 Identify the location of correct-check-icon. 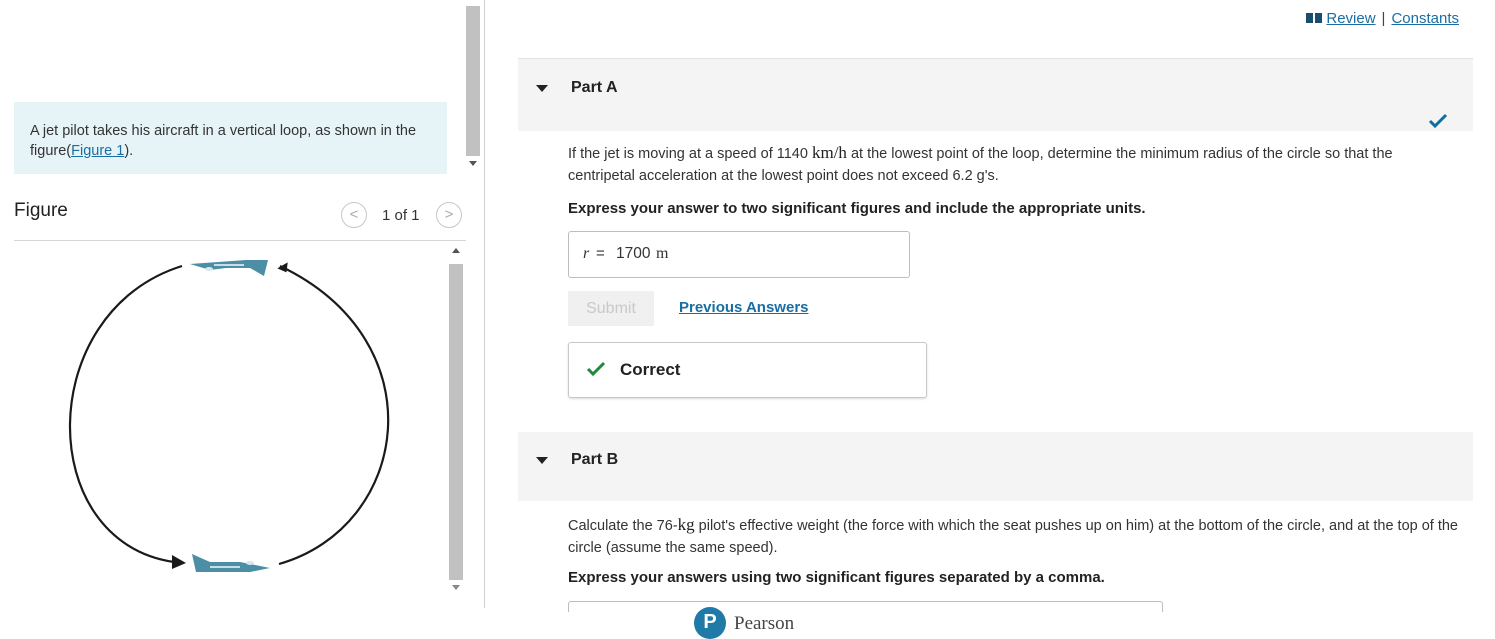
(596, 369).